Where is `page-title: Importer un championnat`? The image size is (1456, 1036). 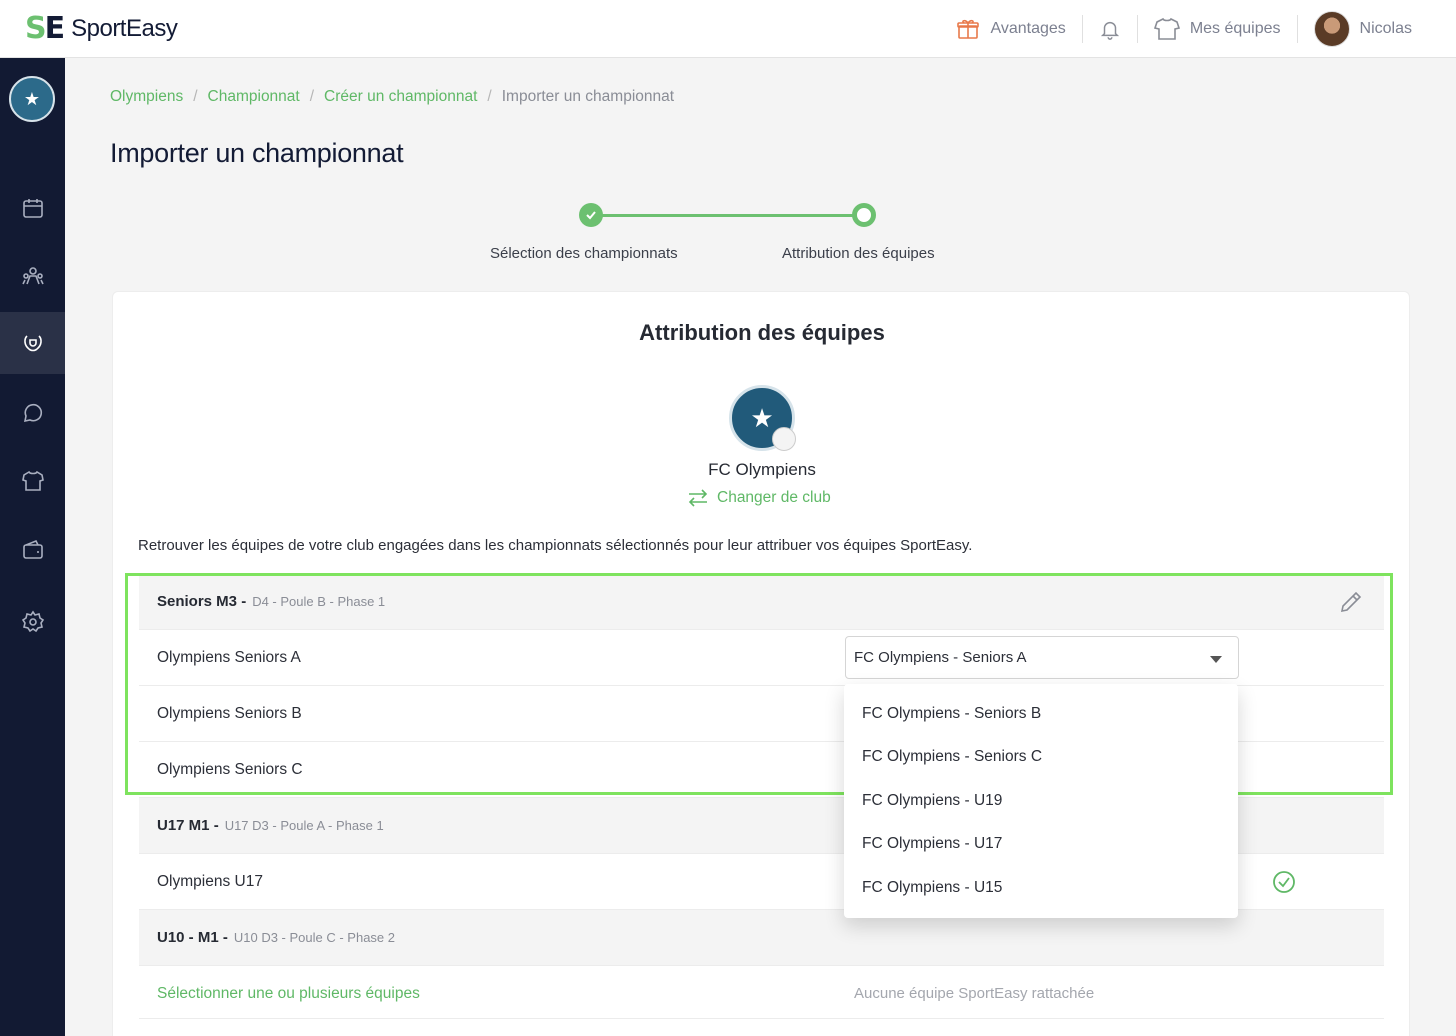 page-title: Importer un championnat is located at coordinates (257, 153).